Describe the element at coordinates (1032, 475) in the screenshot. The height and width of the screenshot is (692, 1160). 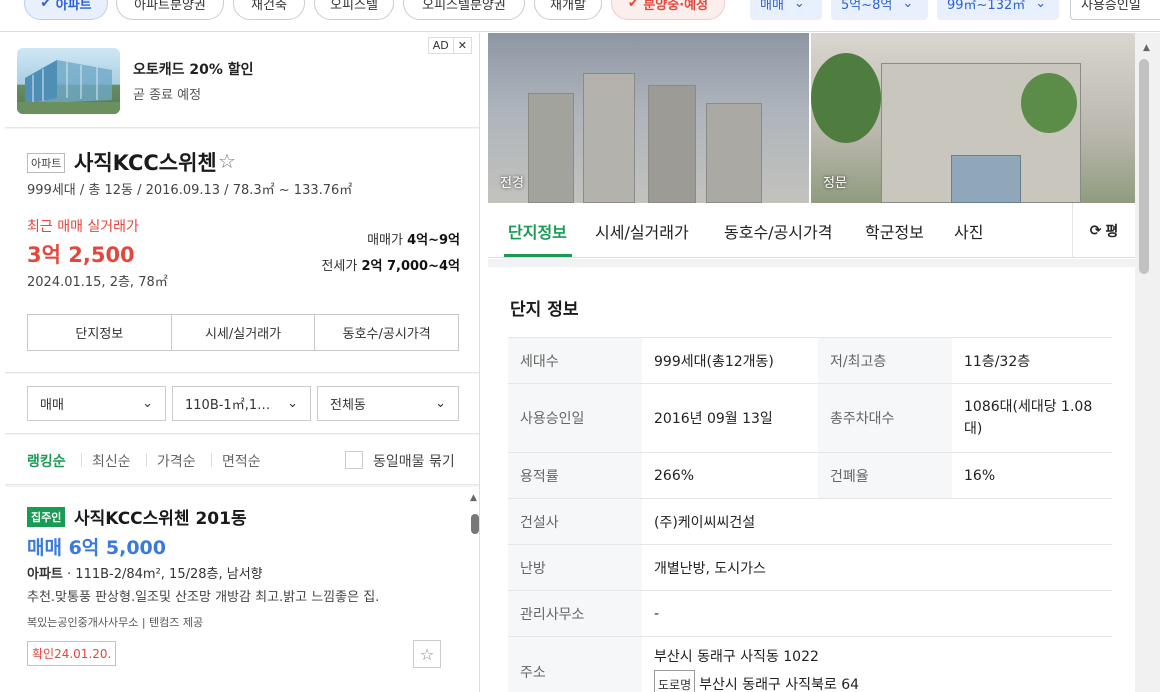
I see `table-value: 16%` at that location.